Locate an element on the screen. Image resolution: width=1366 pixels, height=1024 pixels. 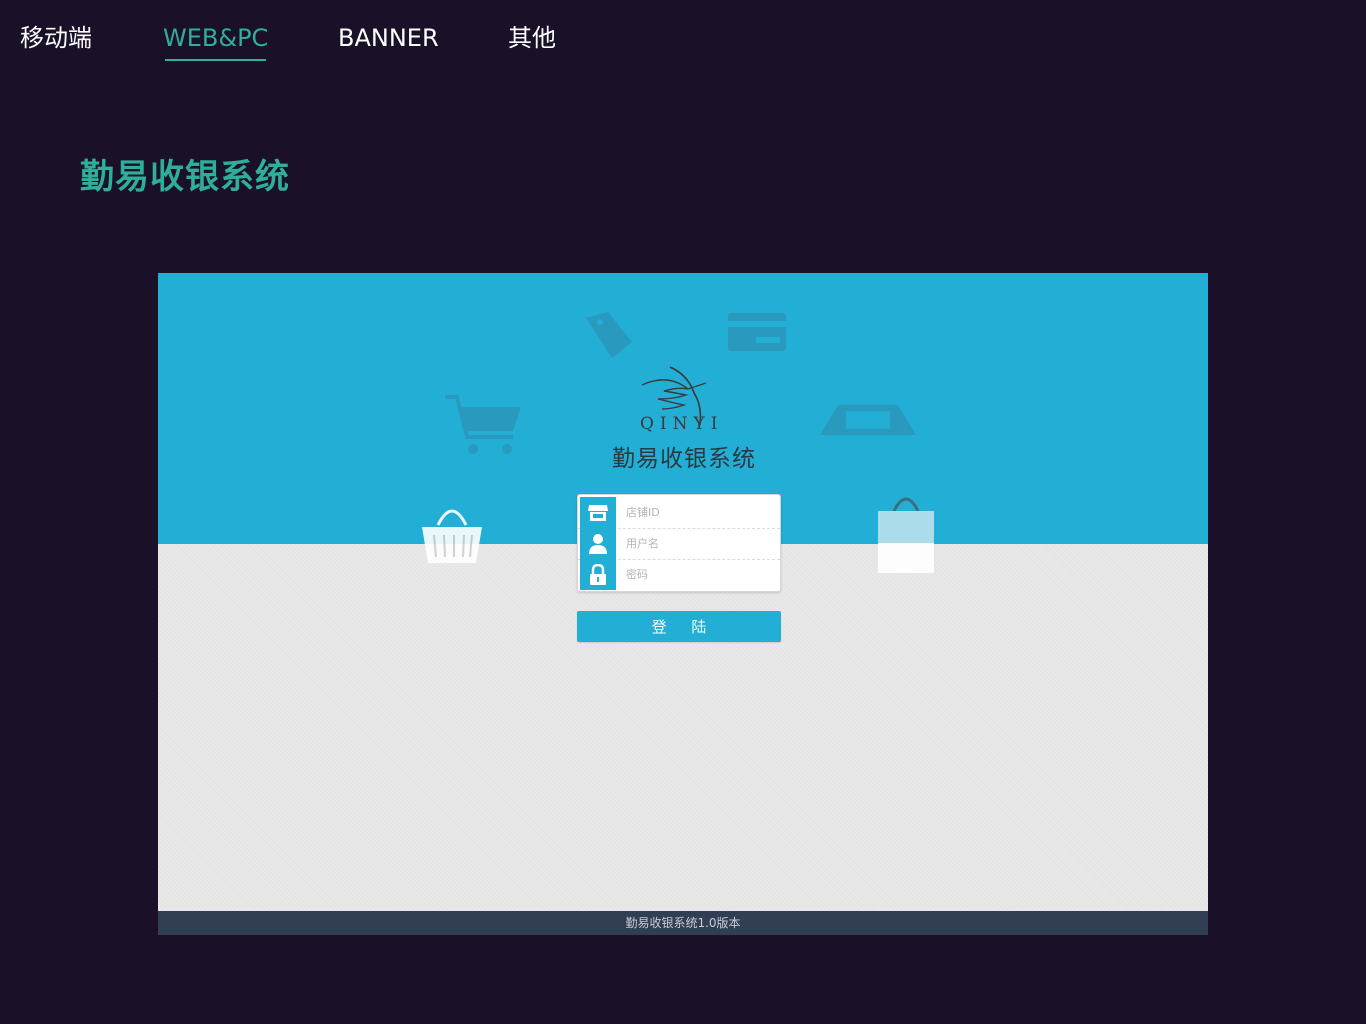
cash-register-icon is located at coordinates (868, 420).